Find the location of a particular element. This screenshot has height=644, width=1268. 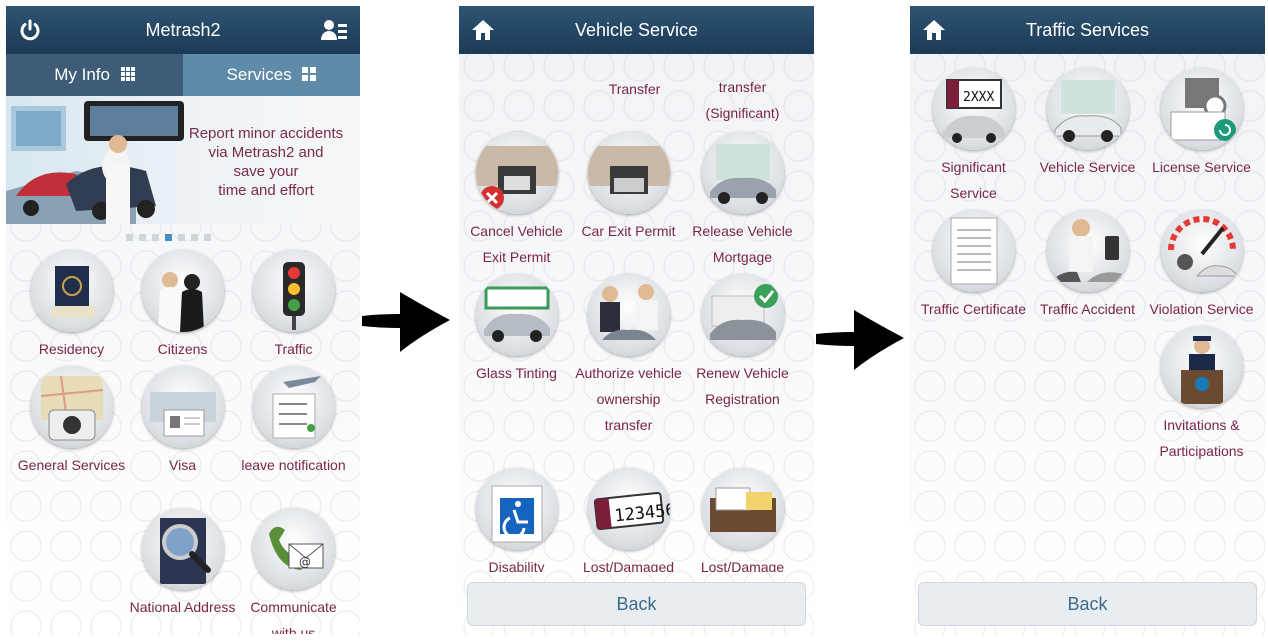

grid-small-icon is located at coordinates (127, 74).